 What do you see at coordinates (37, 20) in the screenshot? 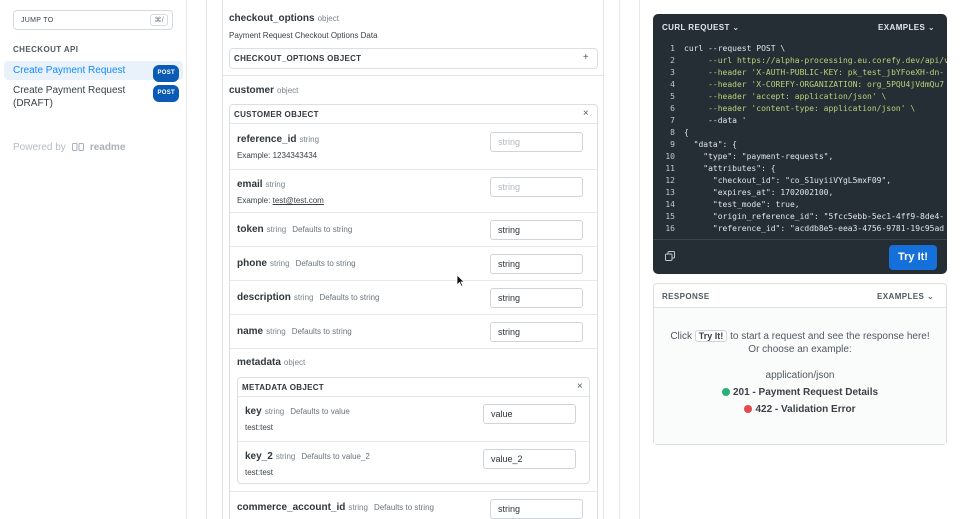
I see `jump-to-label: JUMP TO` at bounding box center [37, 20].